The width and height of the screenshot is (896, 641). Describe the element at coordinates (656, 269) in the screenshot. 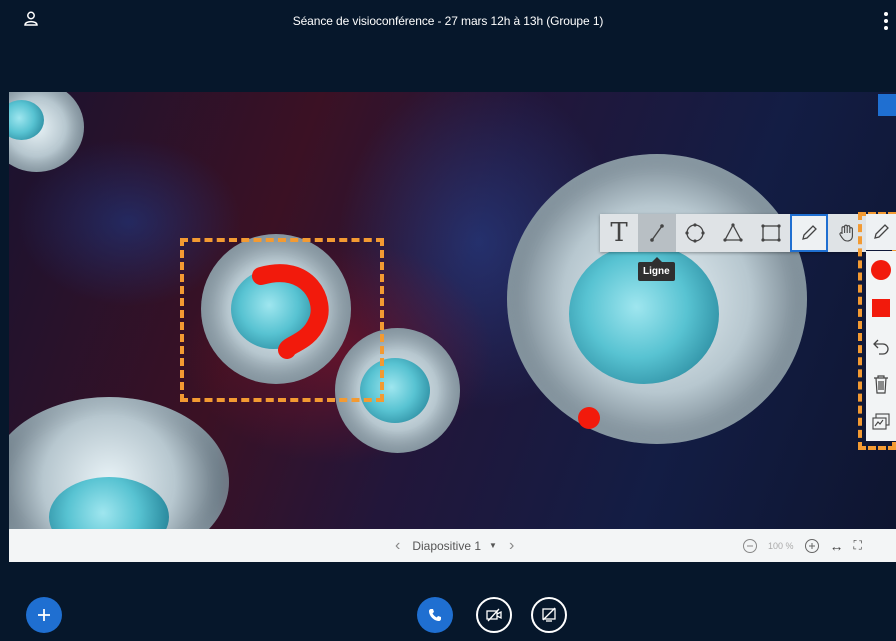

I see `tooltip: Ligne` at that location.